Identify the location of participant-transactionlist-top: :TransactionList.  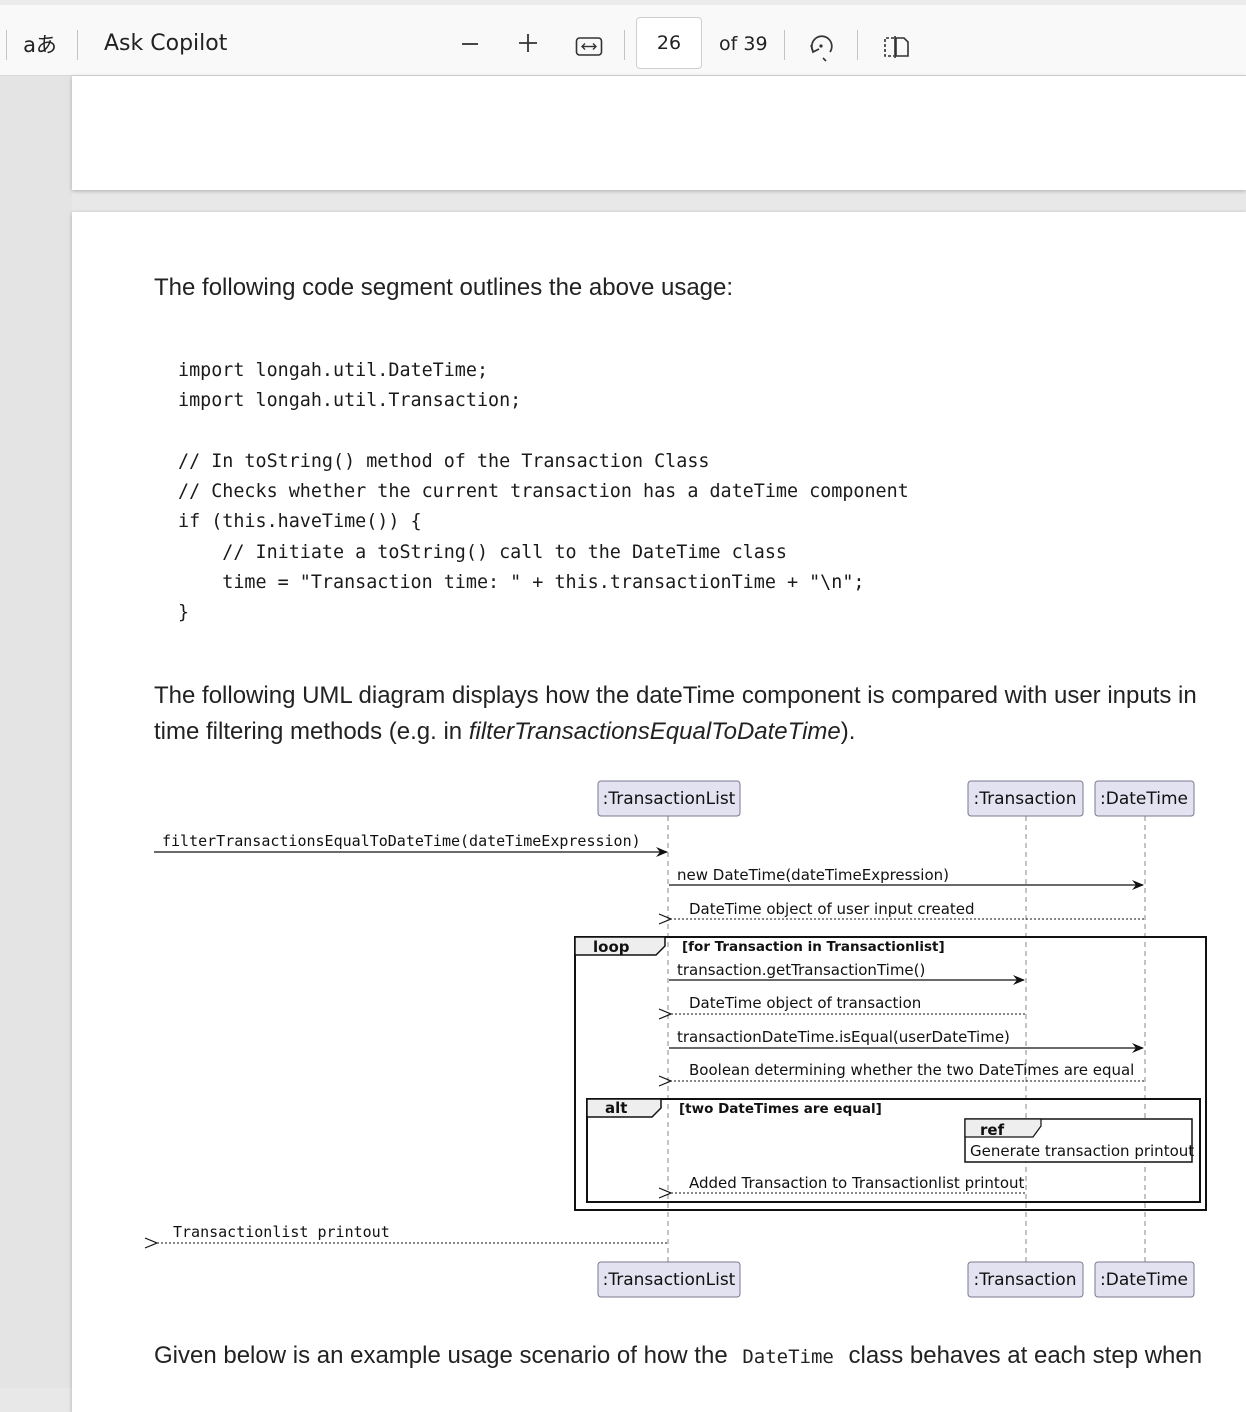
(669, 798).